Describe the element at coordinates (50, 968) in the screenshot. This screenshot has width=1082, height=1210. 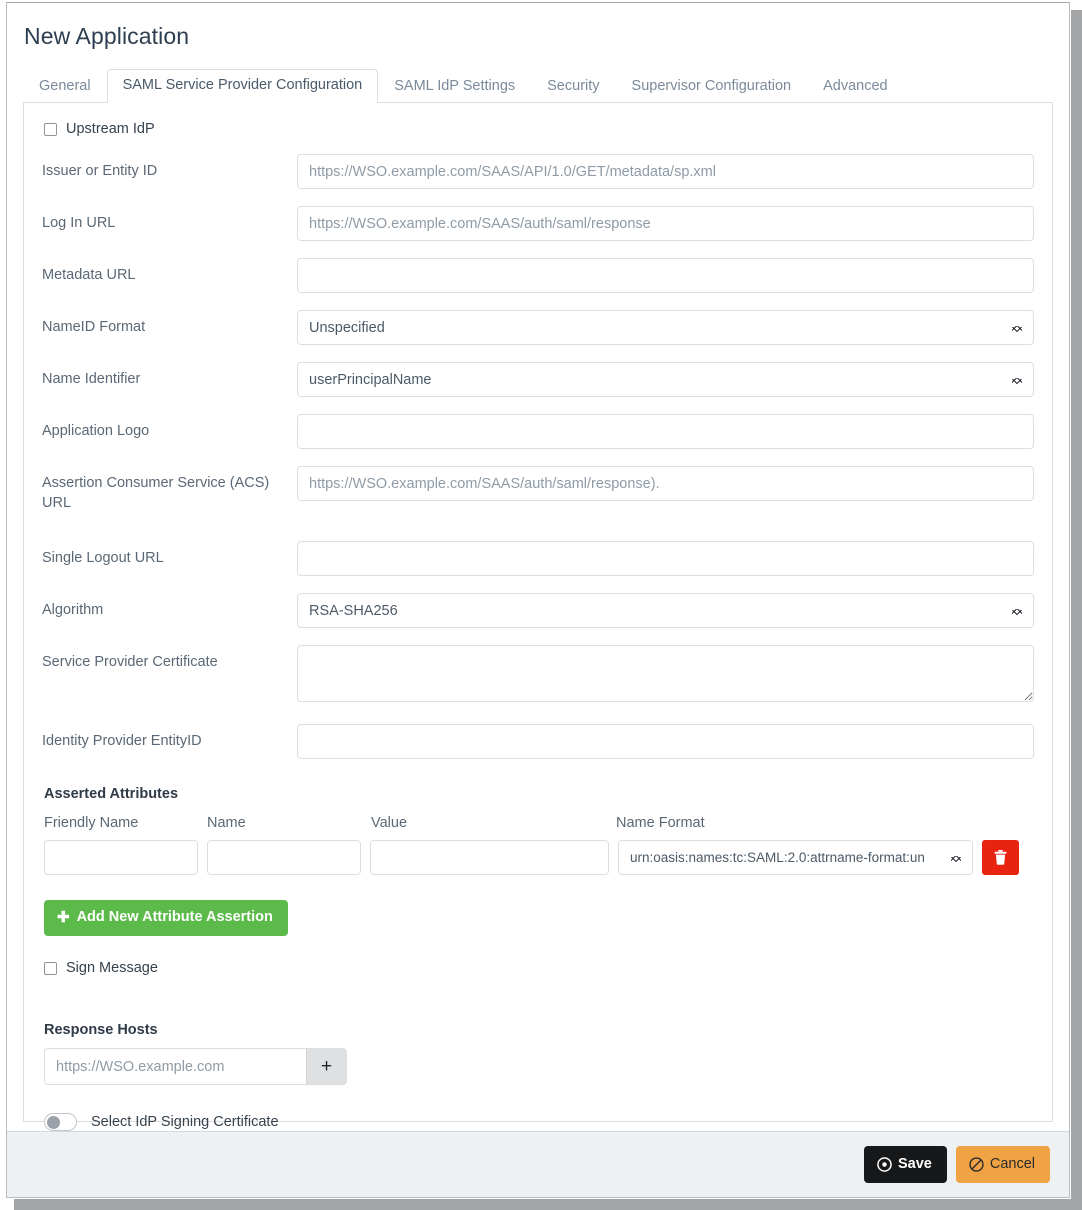
I see `sign-message-checkbox` at that location.